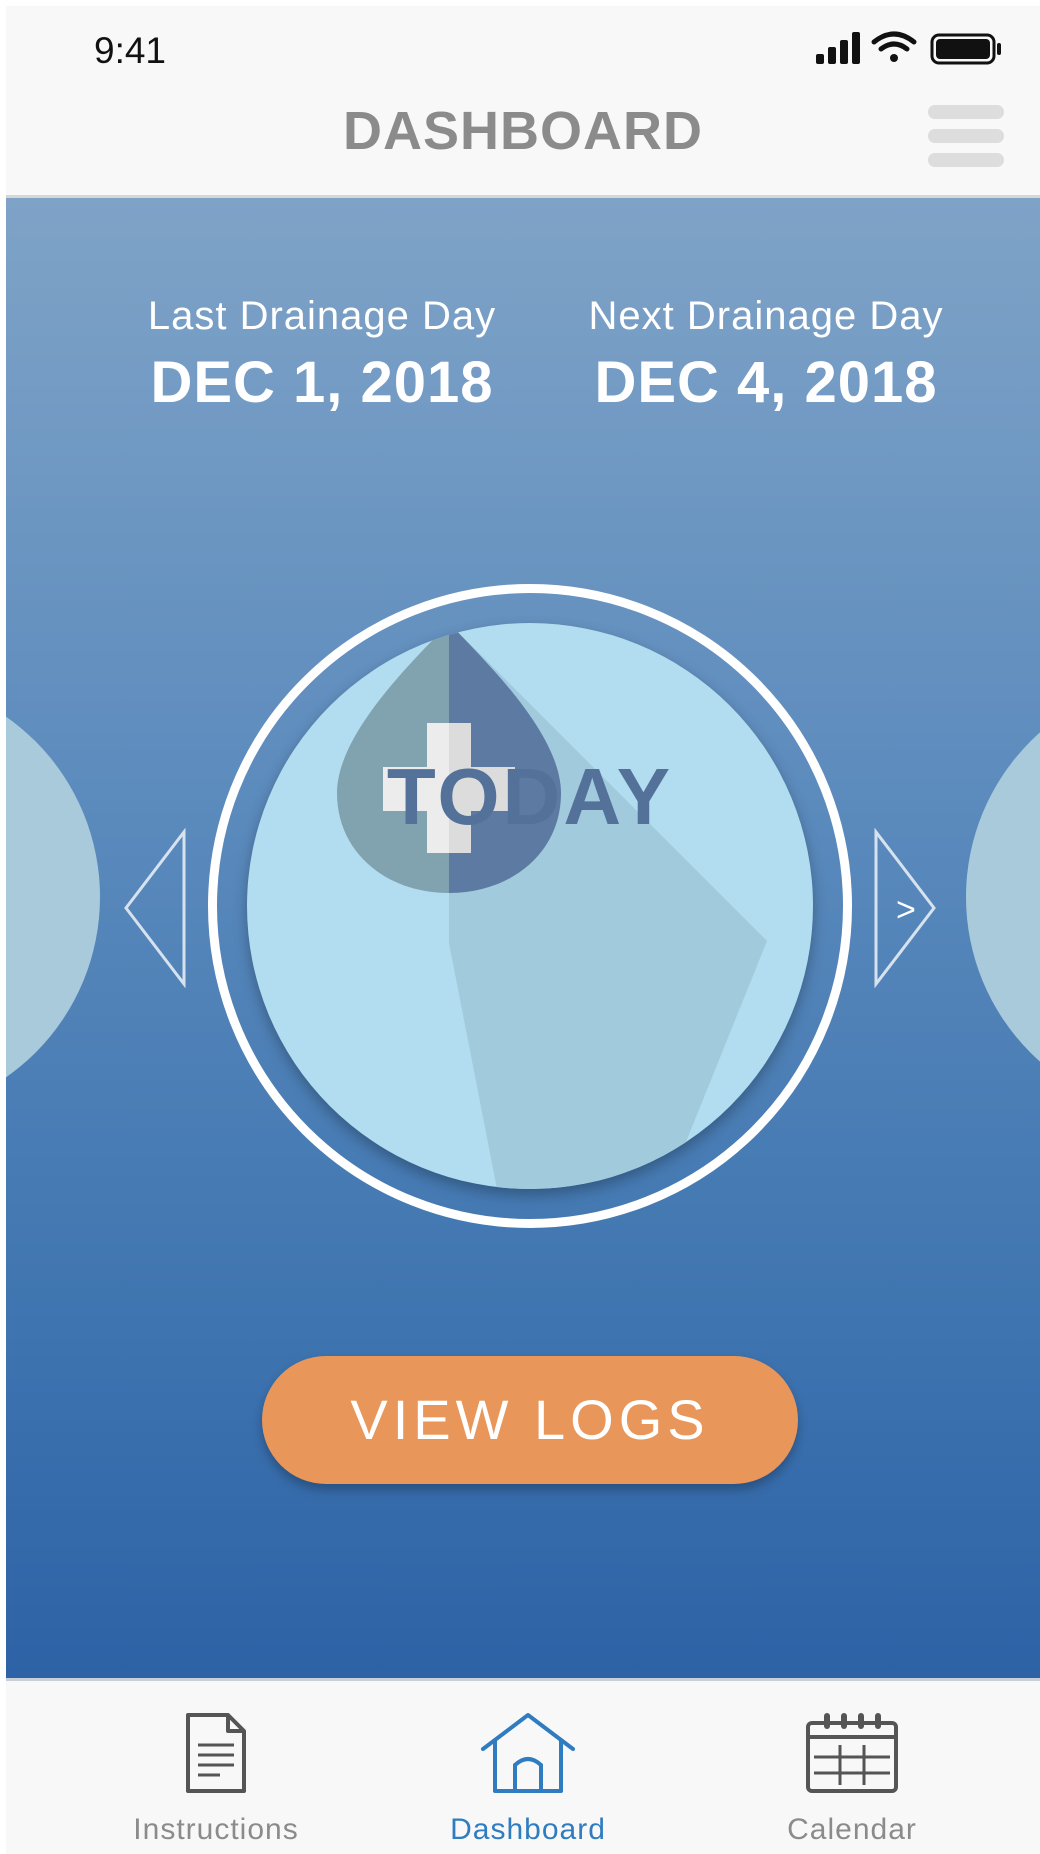 Image resolution: width=1040 pixels, height=1854 pixels. I want to click on next-arrow-glyph: >, so click(906, 910).